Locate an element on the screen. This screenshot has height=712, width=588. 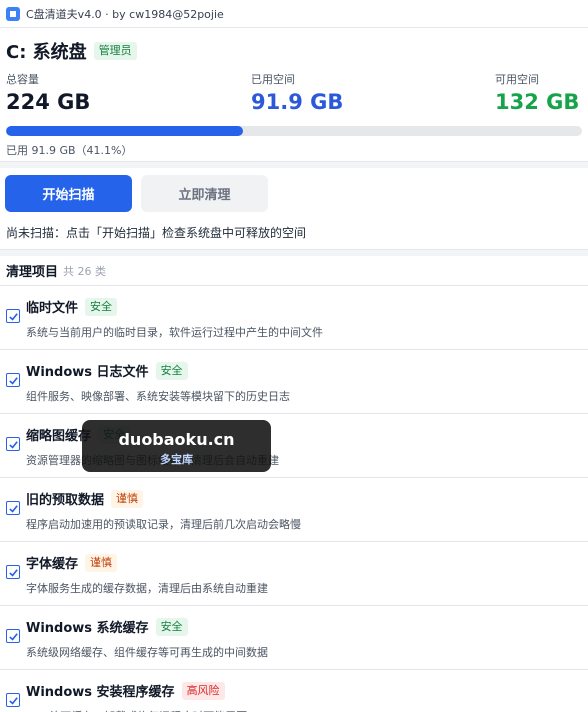
list-item: 字体缓存 谨慎字体服务生成的缓存数据，清理后由系统自动重建 is located at coordinates (294, 574).